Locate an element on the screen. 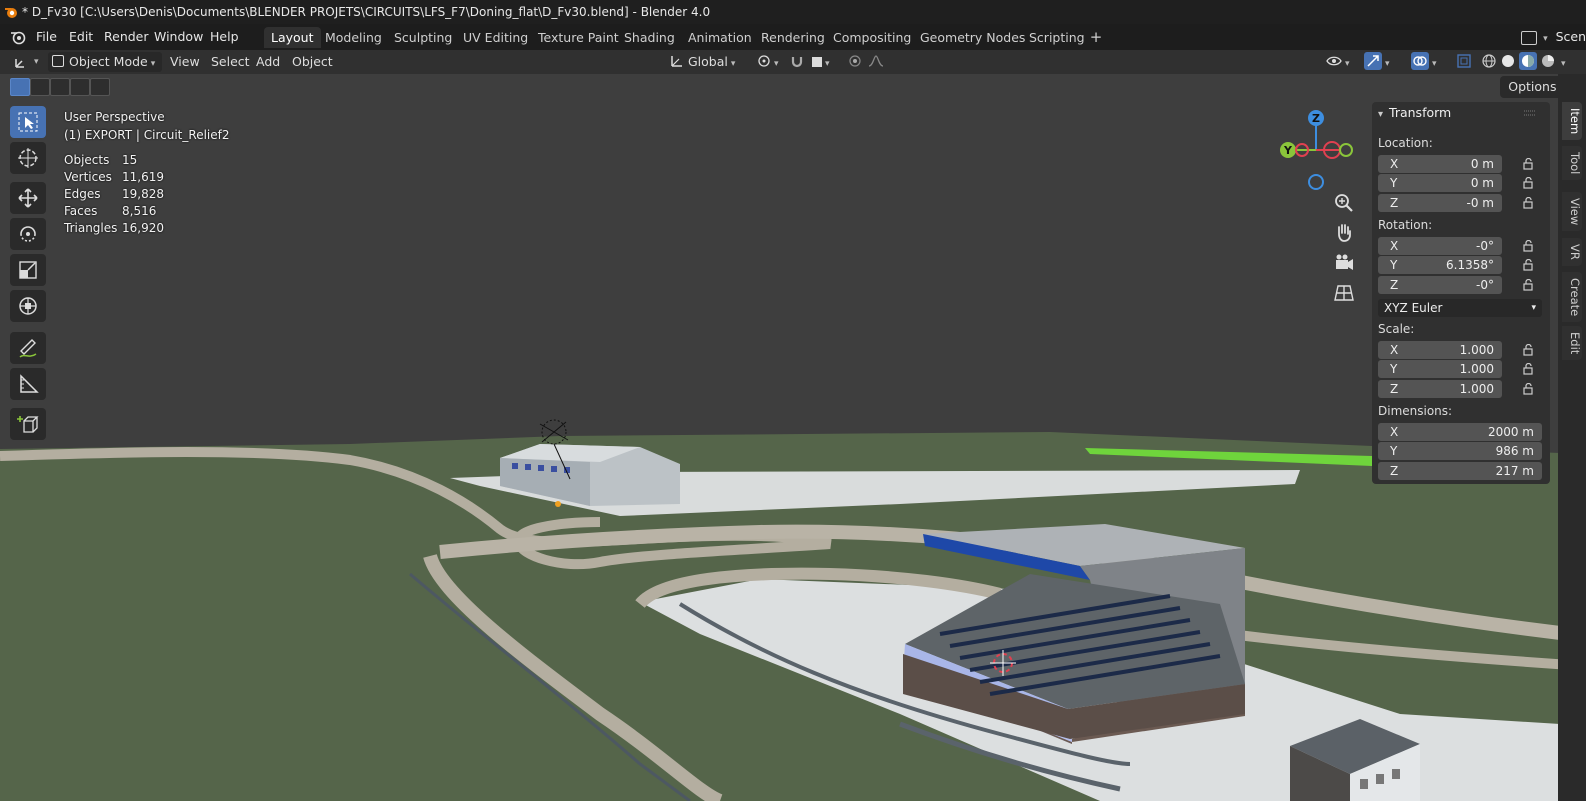 This screenshot has height=801, width=1586. select-difference-icon is located at coordinates (80, 87).